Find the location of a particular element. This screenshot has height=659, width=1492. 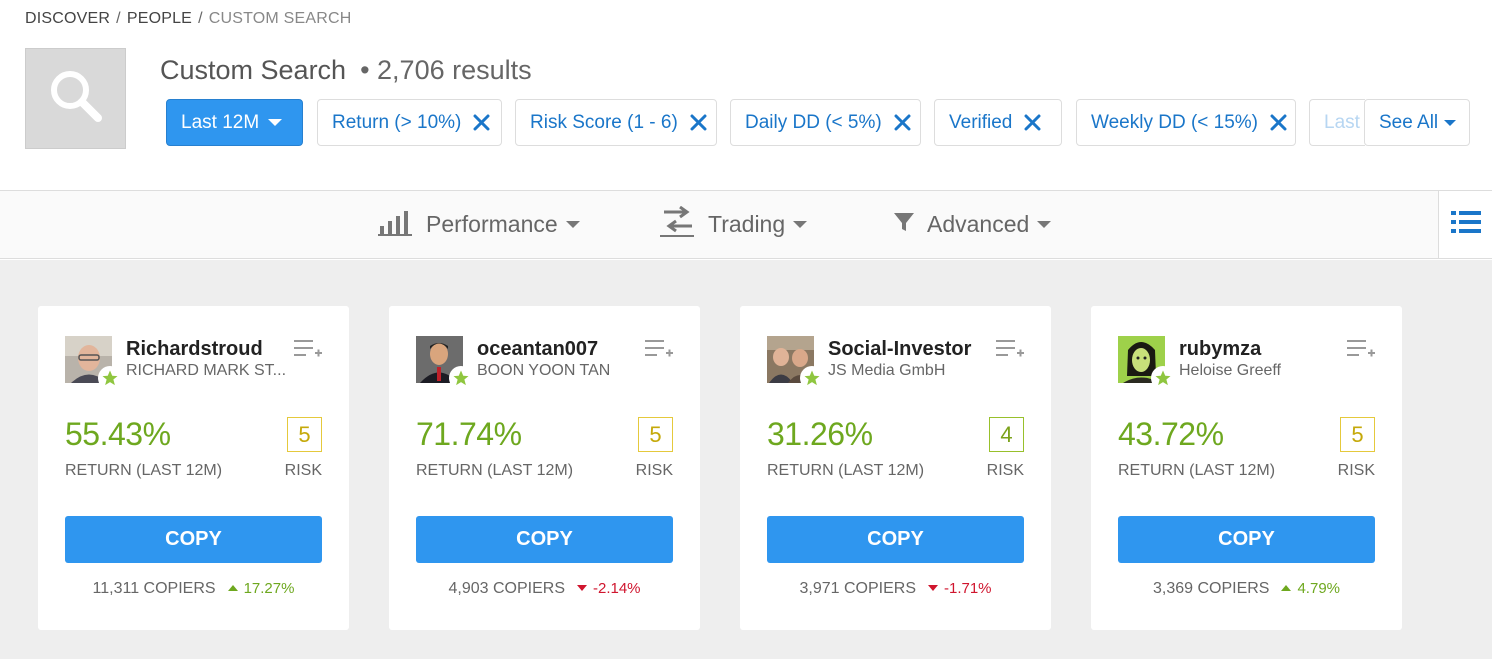

trading-dropdown: Trading is located at coordinates (734, 224).